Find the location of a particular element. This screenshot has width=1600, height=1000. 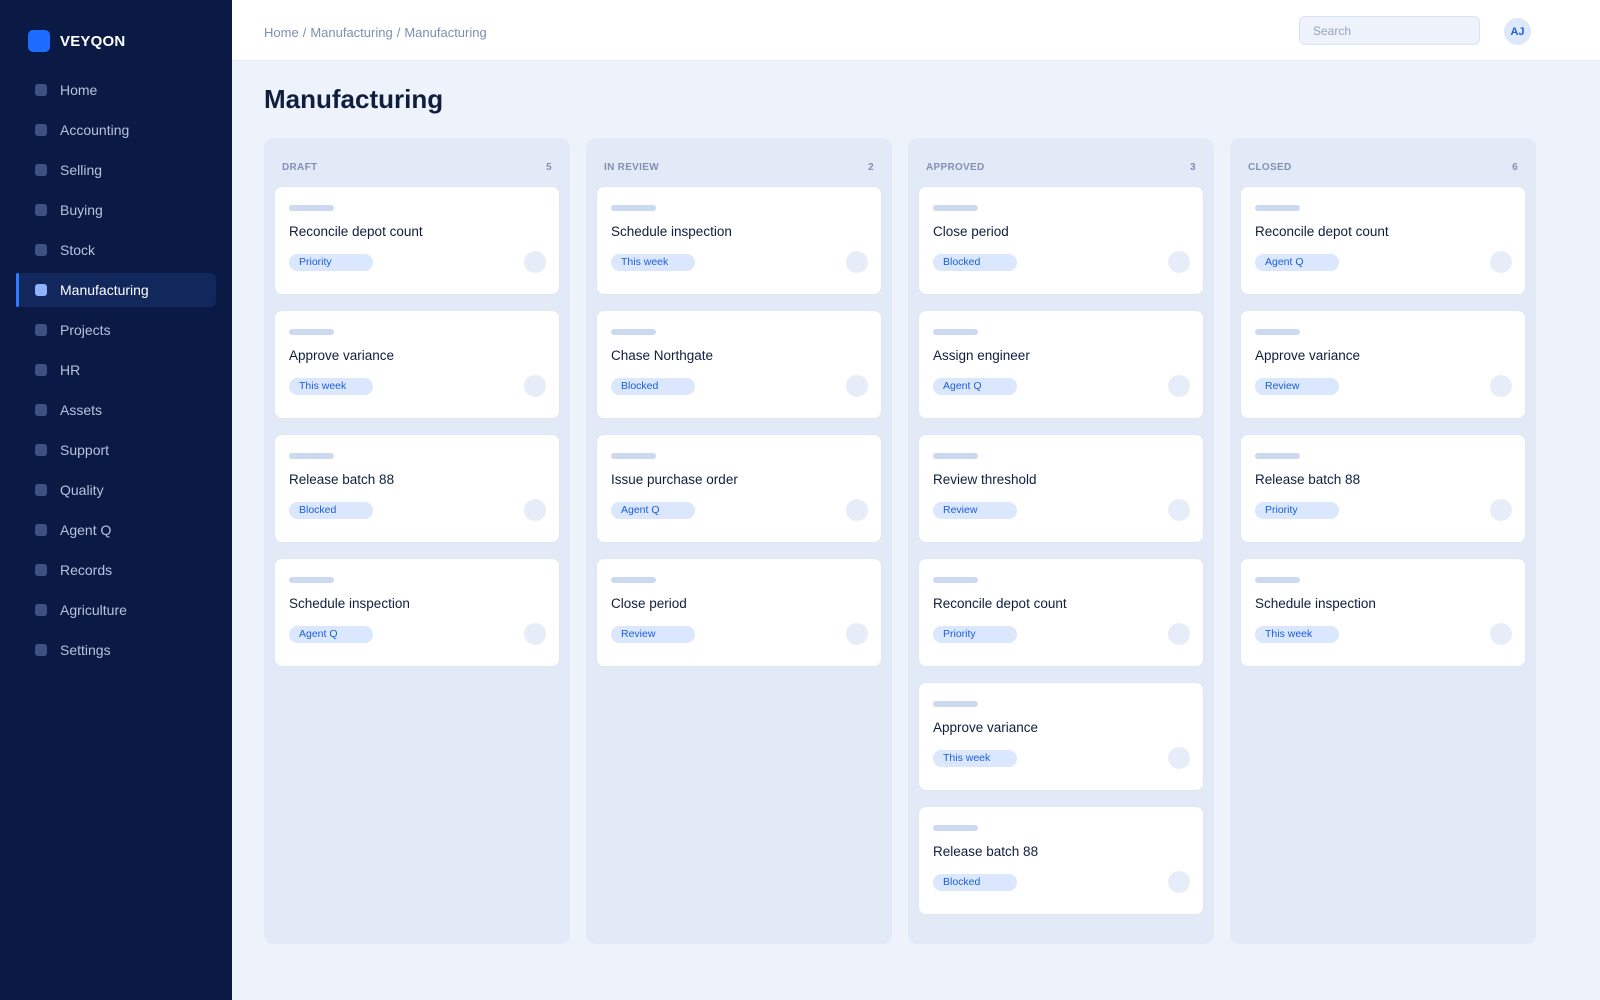

task-card: Close period Blocked is located at coordinates (1061, 240).